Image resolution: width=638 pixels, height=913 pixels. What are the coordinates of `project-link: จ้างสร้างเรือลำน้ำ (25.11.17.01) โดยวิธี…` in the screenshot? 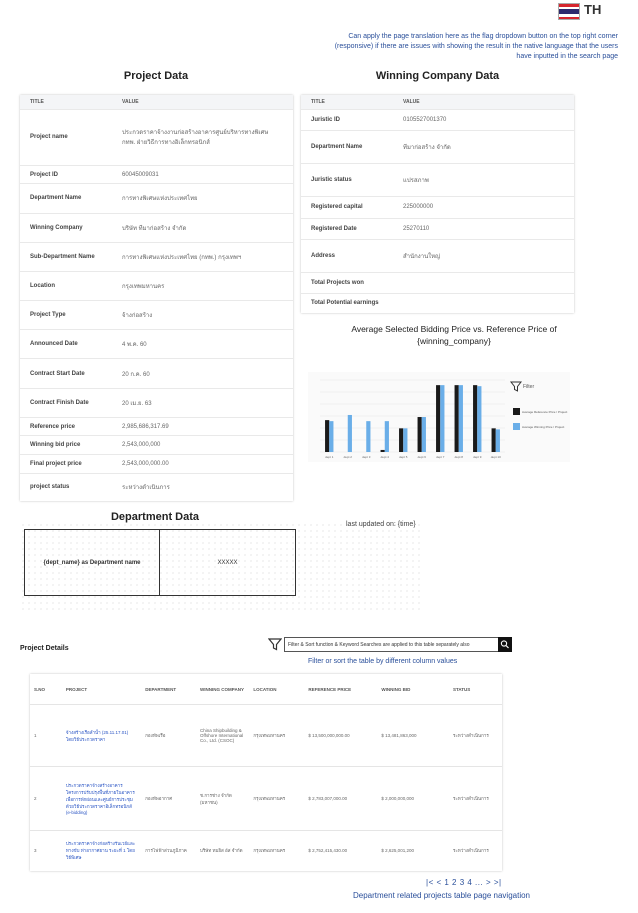 It's located at (101, 735).